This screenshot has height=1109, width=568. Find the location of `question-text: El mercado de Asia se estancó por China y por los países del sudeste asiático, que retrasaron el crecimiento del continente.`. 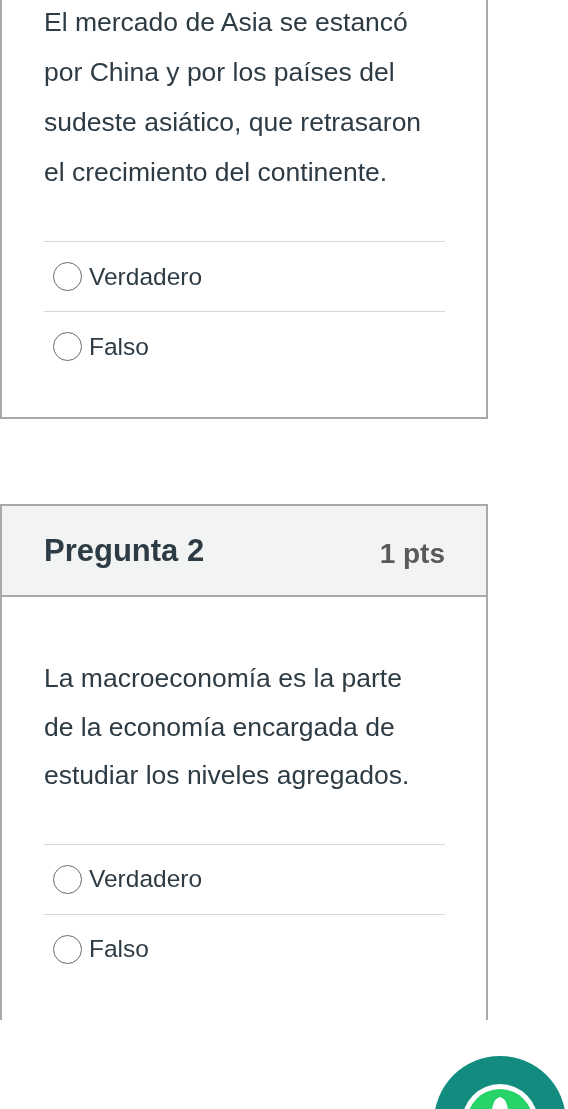

question-text: El mercado de Asia se estancó por China y por los países del sudeste asiático, que retrasaron el crecimiento del continente. is located at coordinates (233, 97).